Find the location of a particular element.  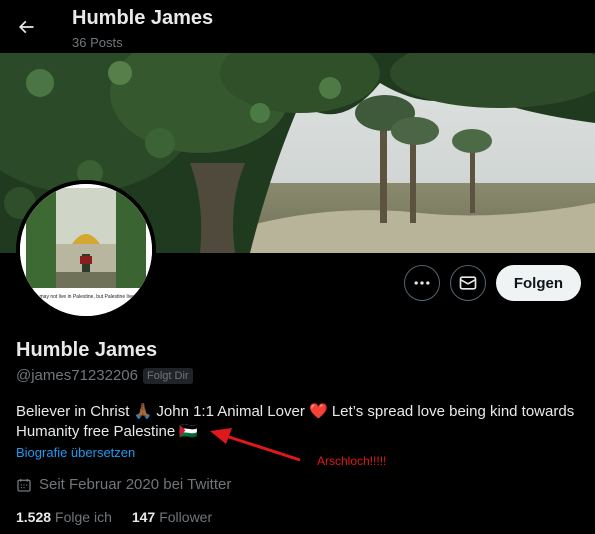

annotation-text: Arschloch!!!!! is located at coordinates (352, 461).